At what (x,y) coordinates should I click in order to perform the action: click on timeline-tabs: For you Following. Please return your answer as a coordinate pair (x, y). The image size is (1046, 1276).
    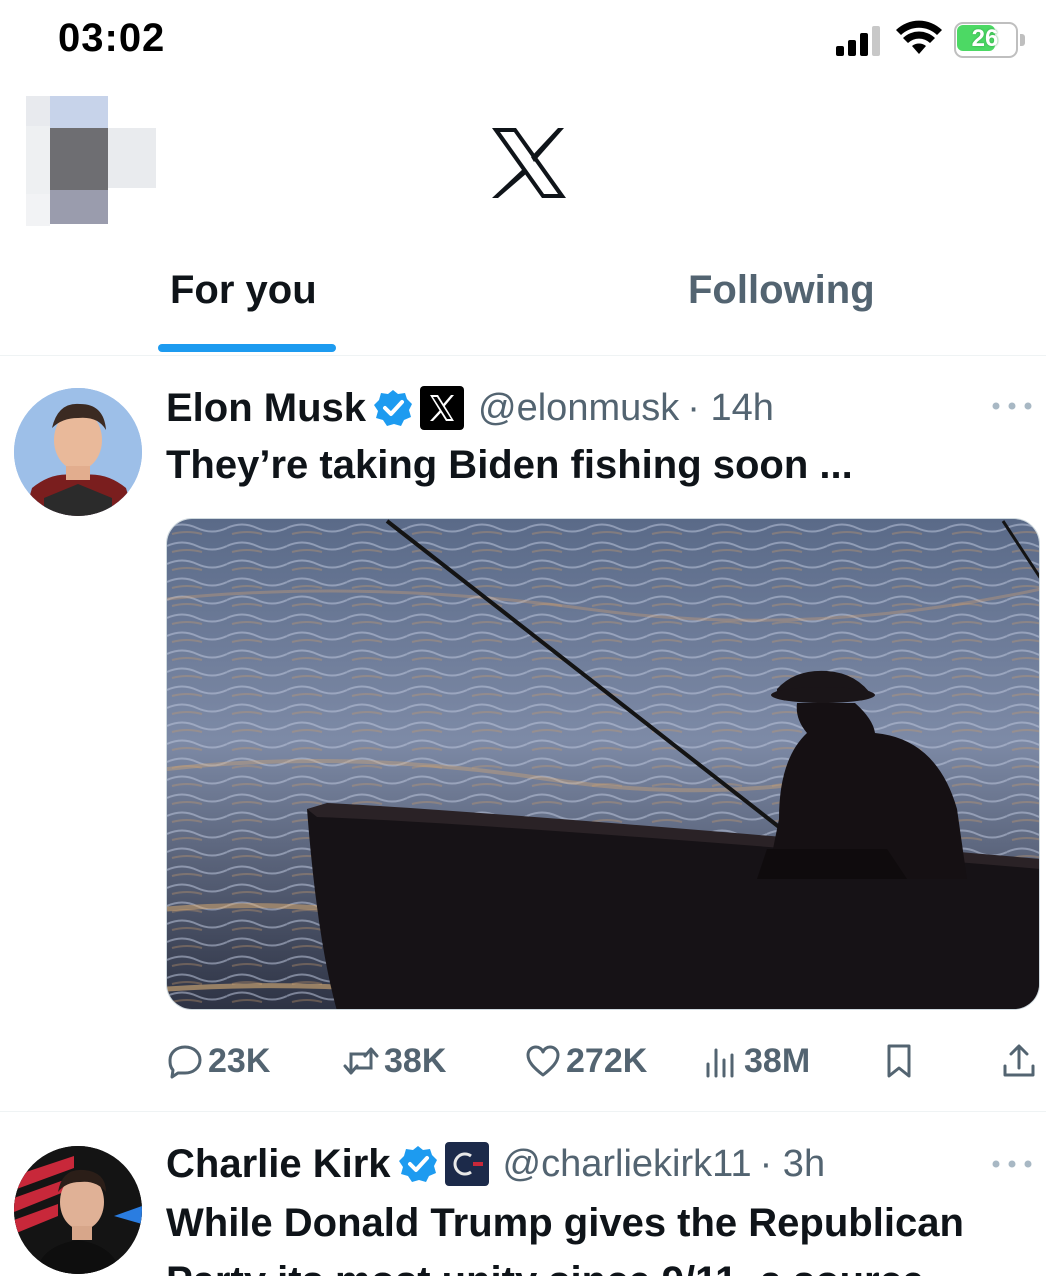
    Looking at the image, I should click on (523, 303).